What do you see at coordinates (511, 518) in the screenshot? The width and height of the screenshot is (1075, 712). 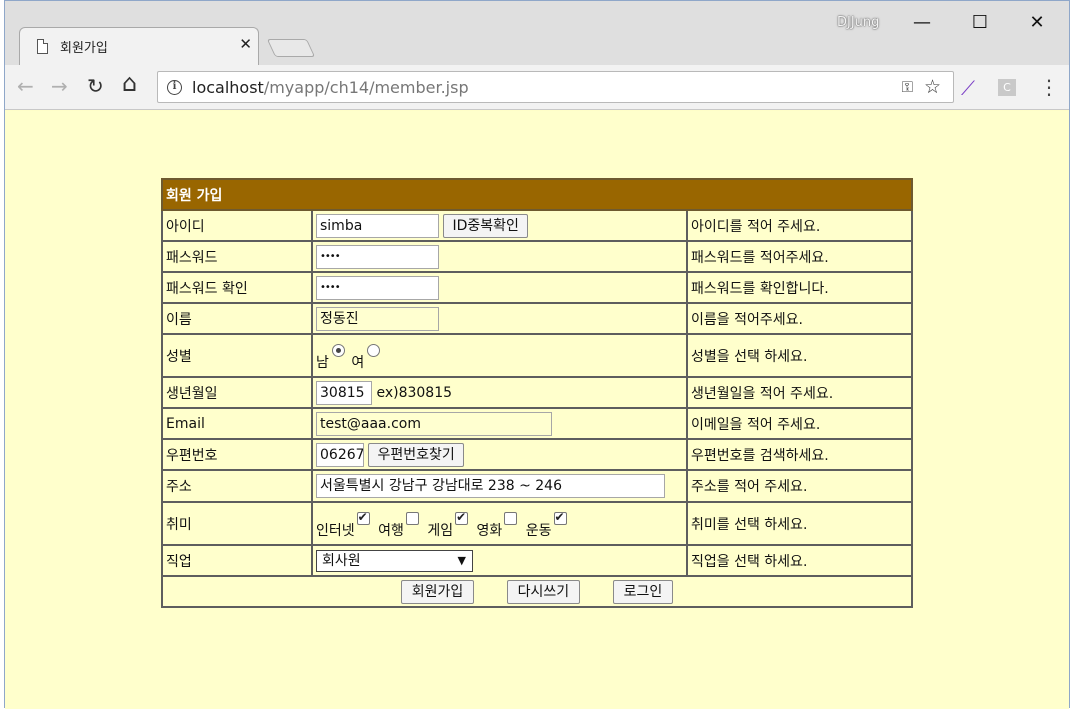 I see `hobby-movie-checkbox` at bounding box center [511, 518].